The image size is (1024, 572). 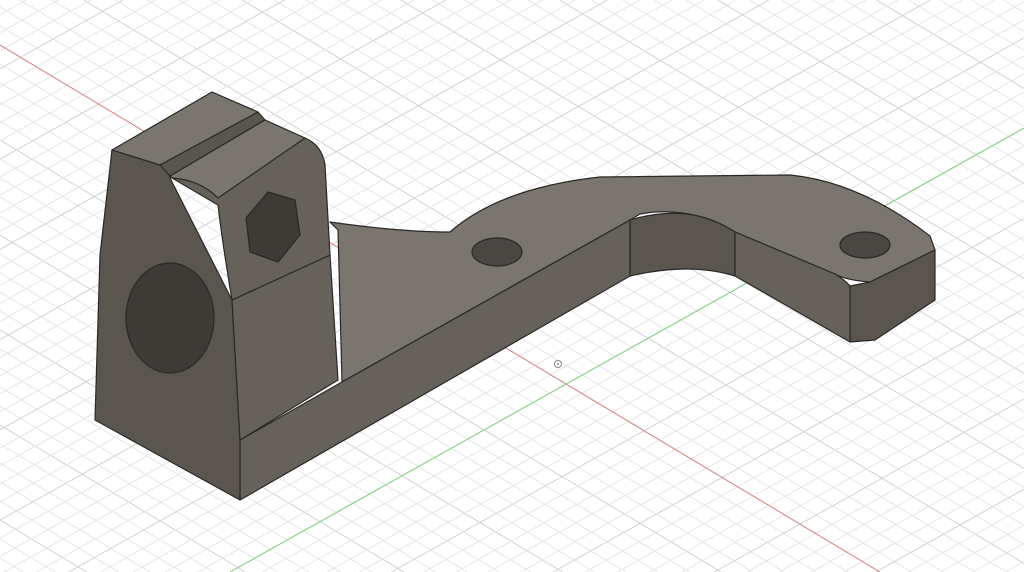 I want to click on arm-curved-wall, so click(x=682, y=244).